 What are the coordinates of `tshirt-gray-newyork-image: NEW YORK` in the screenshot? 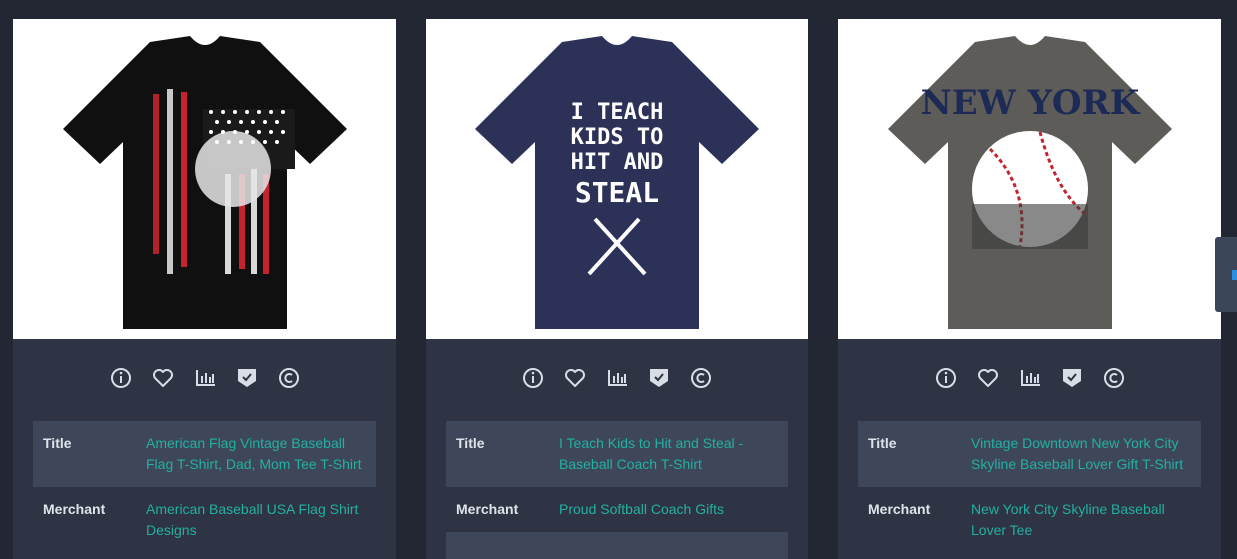 It's located at (1029, 182).